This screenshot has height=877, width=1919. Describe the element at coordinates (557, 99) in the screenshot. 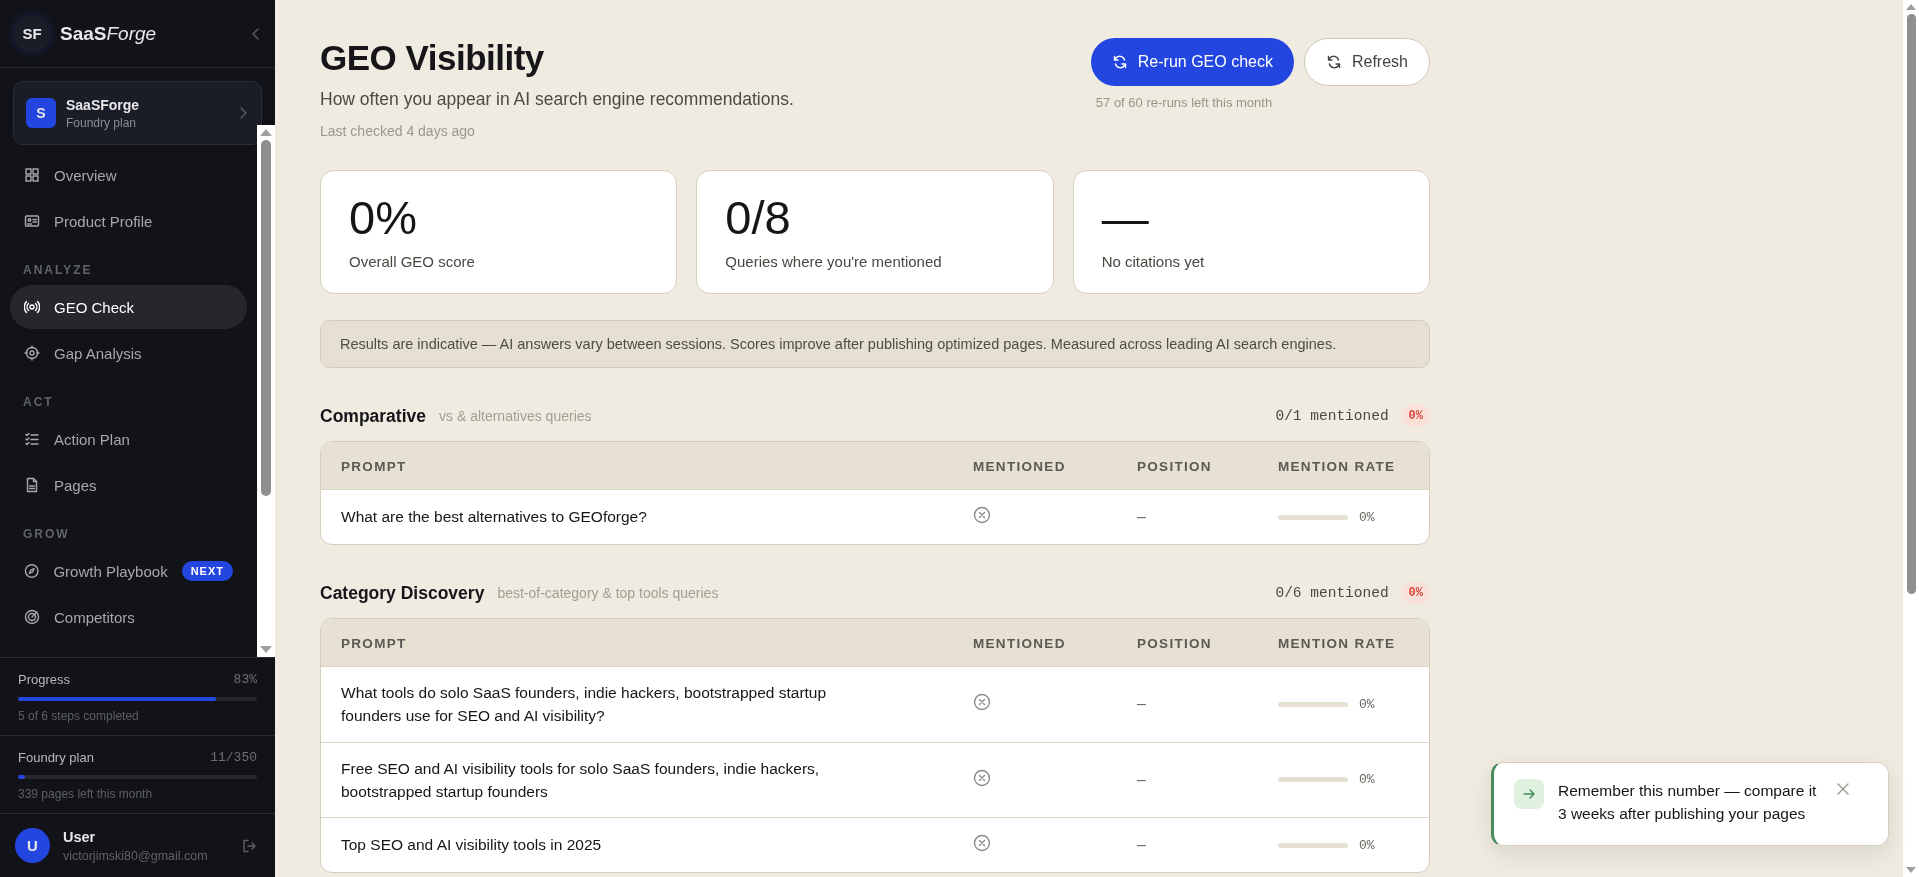

I see `page-subtitle: How often you appear in AI search engine recommendations.` at that location.